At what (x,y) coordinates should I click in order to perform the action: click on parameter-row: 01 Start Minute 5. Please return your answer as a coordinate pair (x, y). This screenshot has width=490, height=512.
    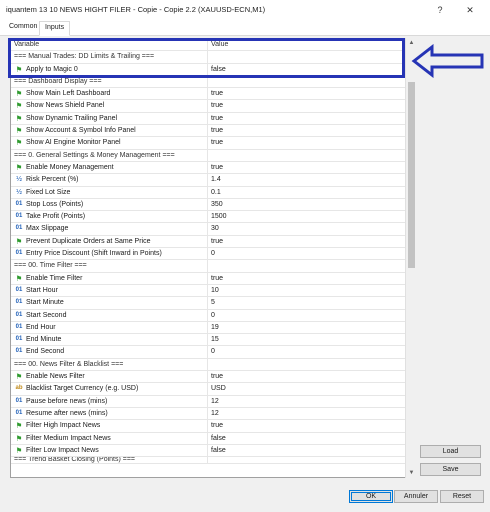
    Looking at the image, I should click on (209, 303).